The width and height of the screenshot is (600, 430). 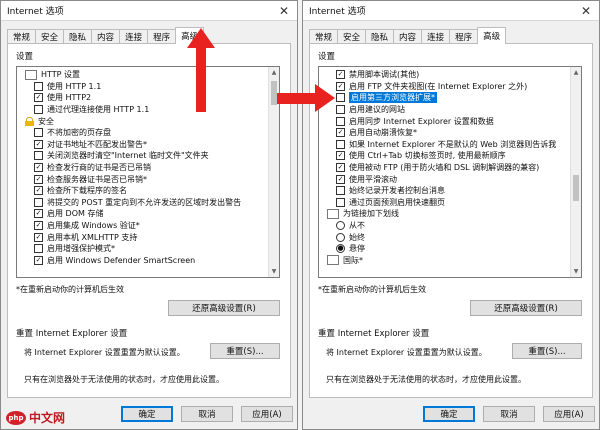 I want to click on scroll-thumb, so click(x=576, y=188).